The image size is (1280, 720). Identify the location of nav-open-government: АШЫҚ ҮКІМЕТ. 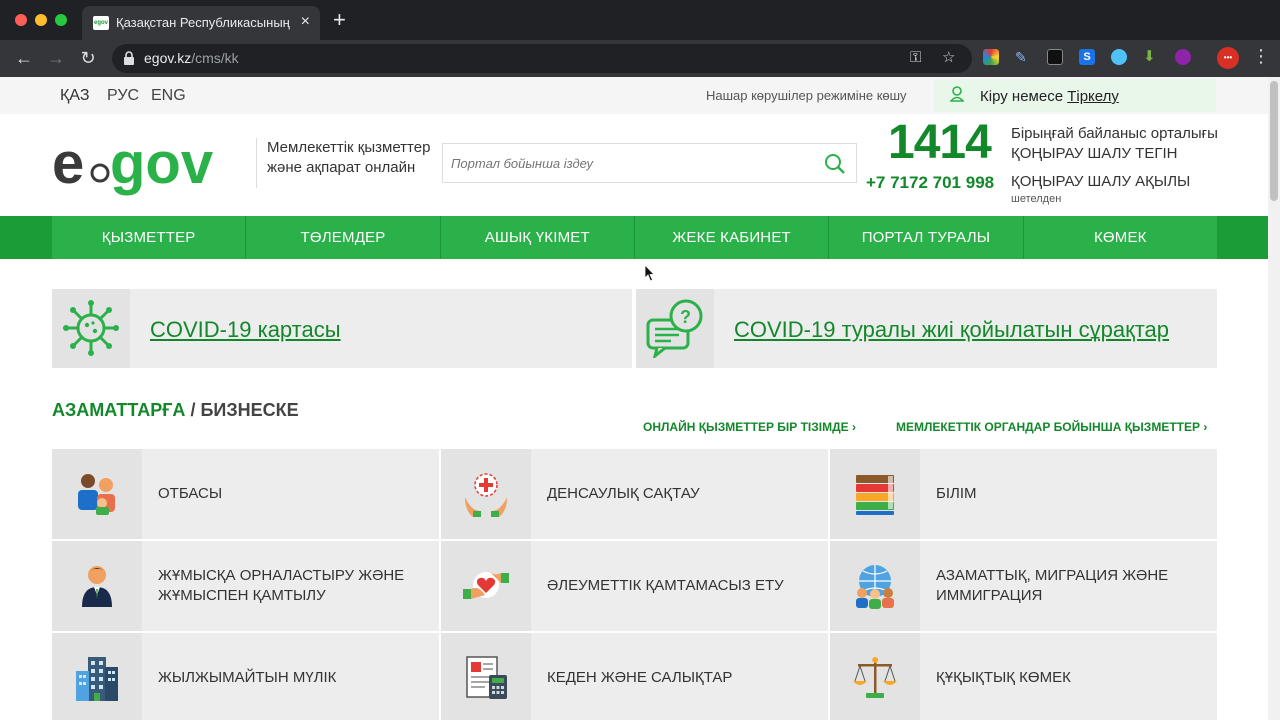
(538, 237).